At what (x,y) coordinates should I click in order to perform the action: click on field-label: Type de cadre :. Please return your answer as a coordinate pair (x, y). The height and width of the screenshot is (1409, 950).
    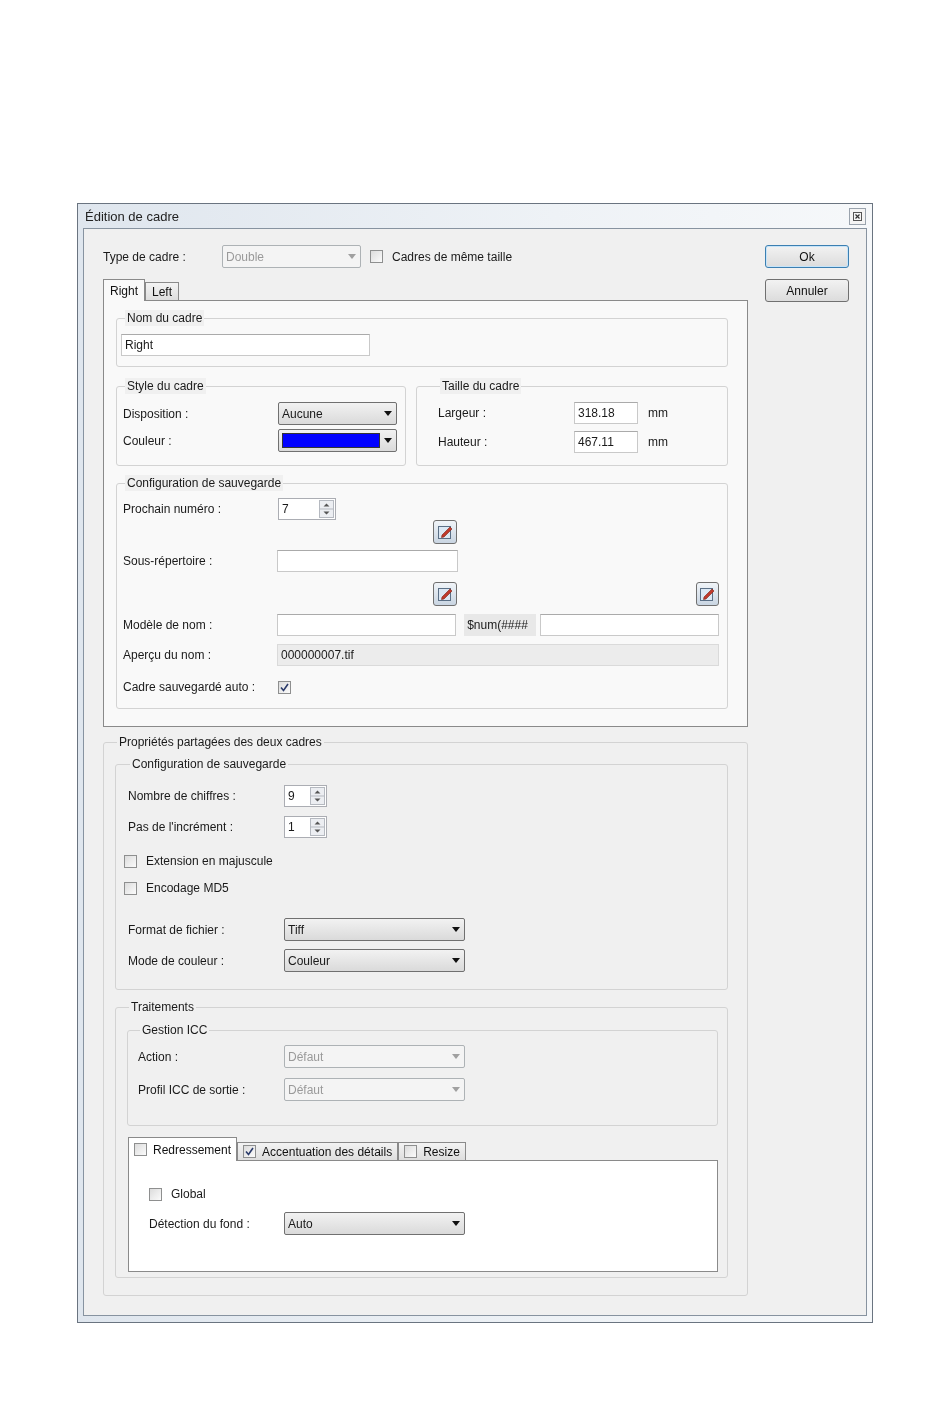
    Looking at the image, I should click on (145, 256).